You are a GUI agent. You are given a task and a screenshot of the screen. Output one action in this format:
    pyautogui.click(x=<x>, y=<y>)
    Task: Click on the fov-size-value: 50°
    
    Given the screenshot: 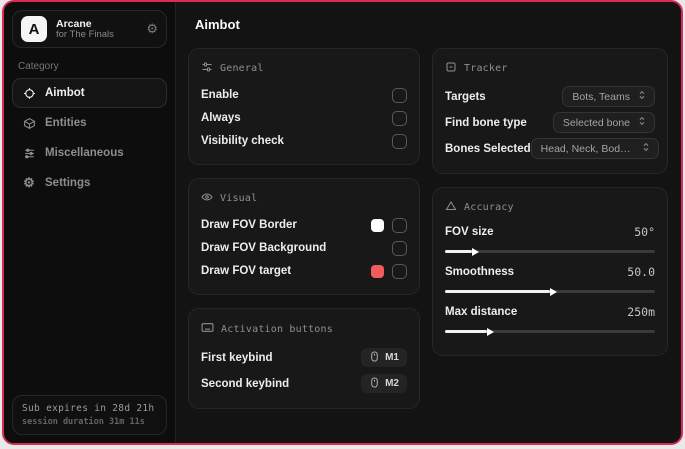 What is the action you would take?
    pyautogui.click(x=644, y=232)
    